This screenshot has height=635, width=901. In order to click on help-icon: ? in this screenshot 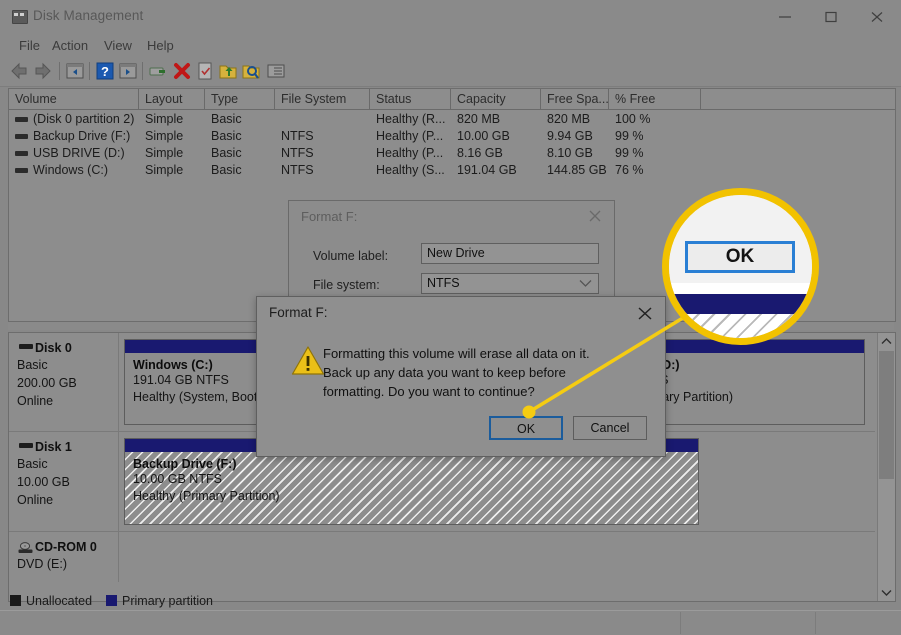, I will do `click(105, 71)`.